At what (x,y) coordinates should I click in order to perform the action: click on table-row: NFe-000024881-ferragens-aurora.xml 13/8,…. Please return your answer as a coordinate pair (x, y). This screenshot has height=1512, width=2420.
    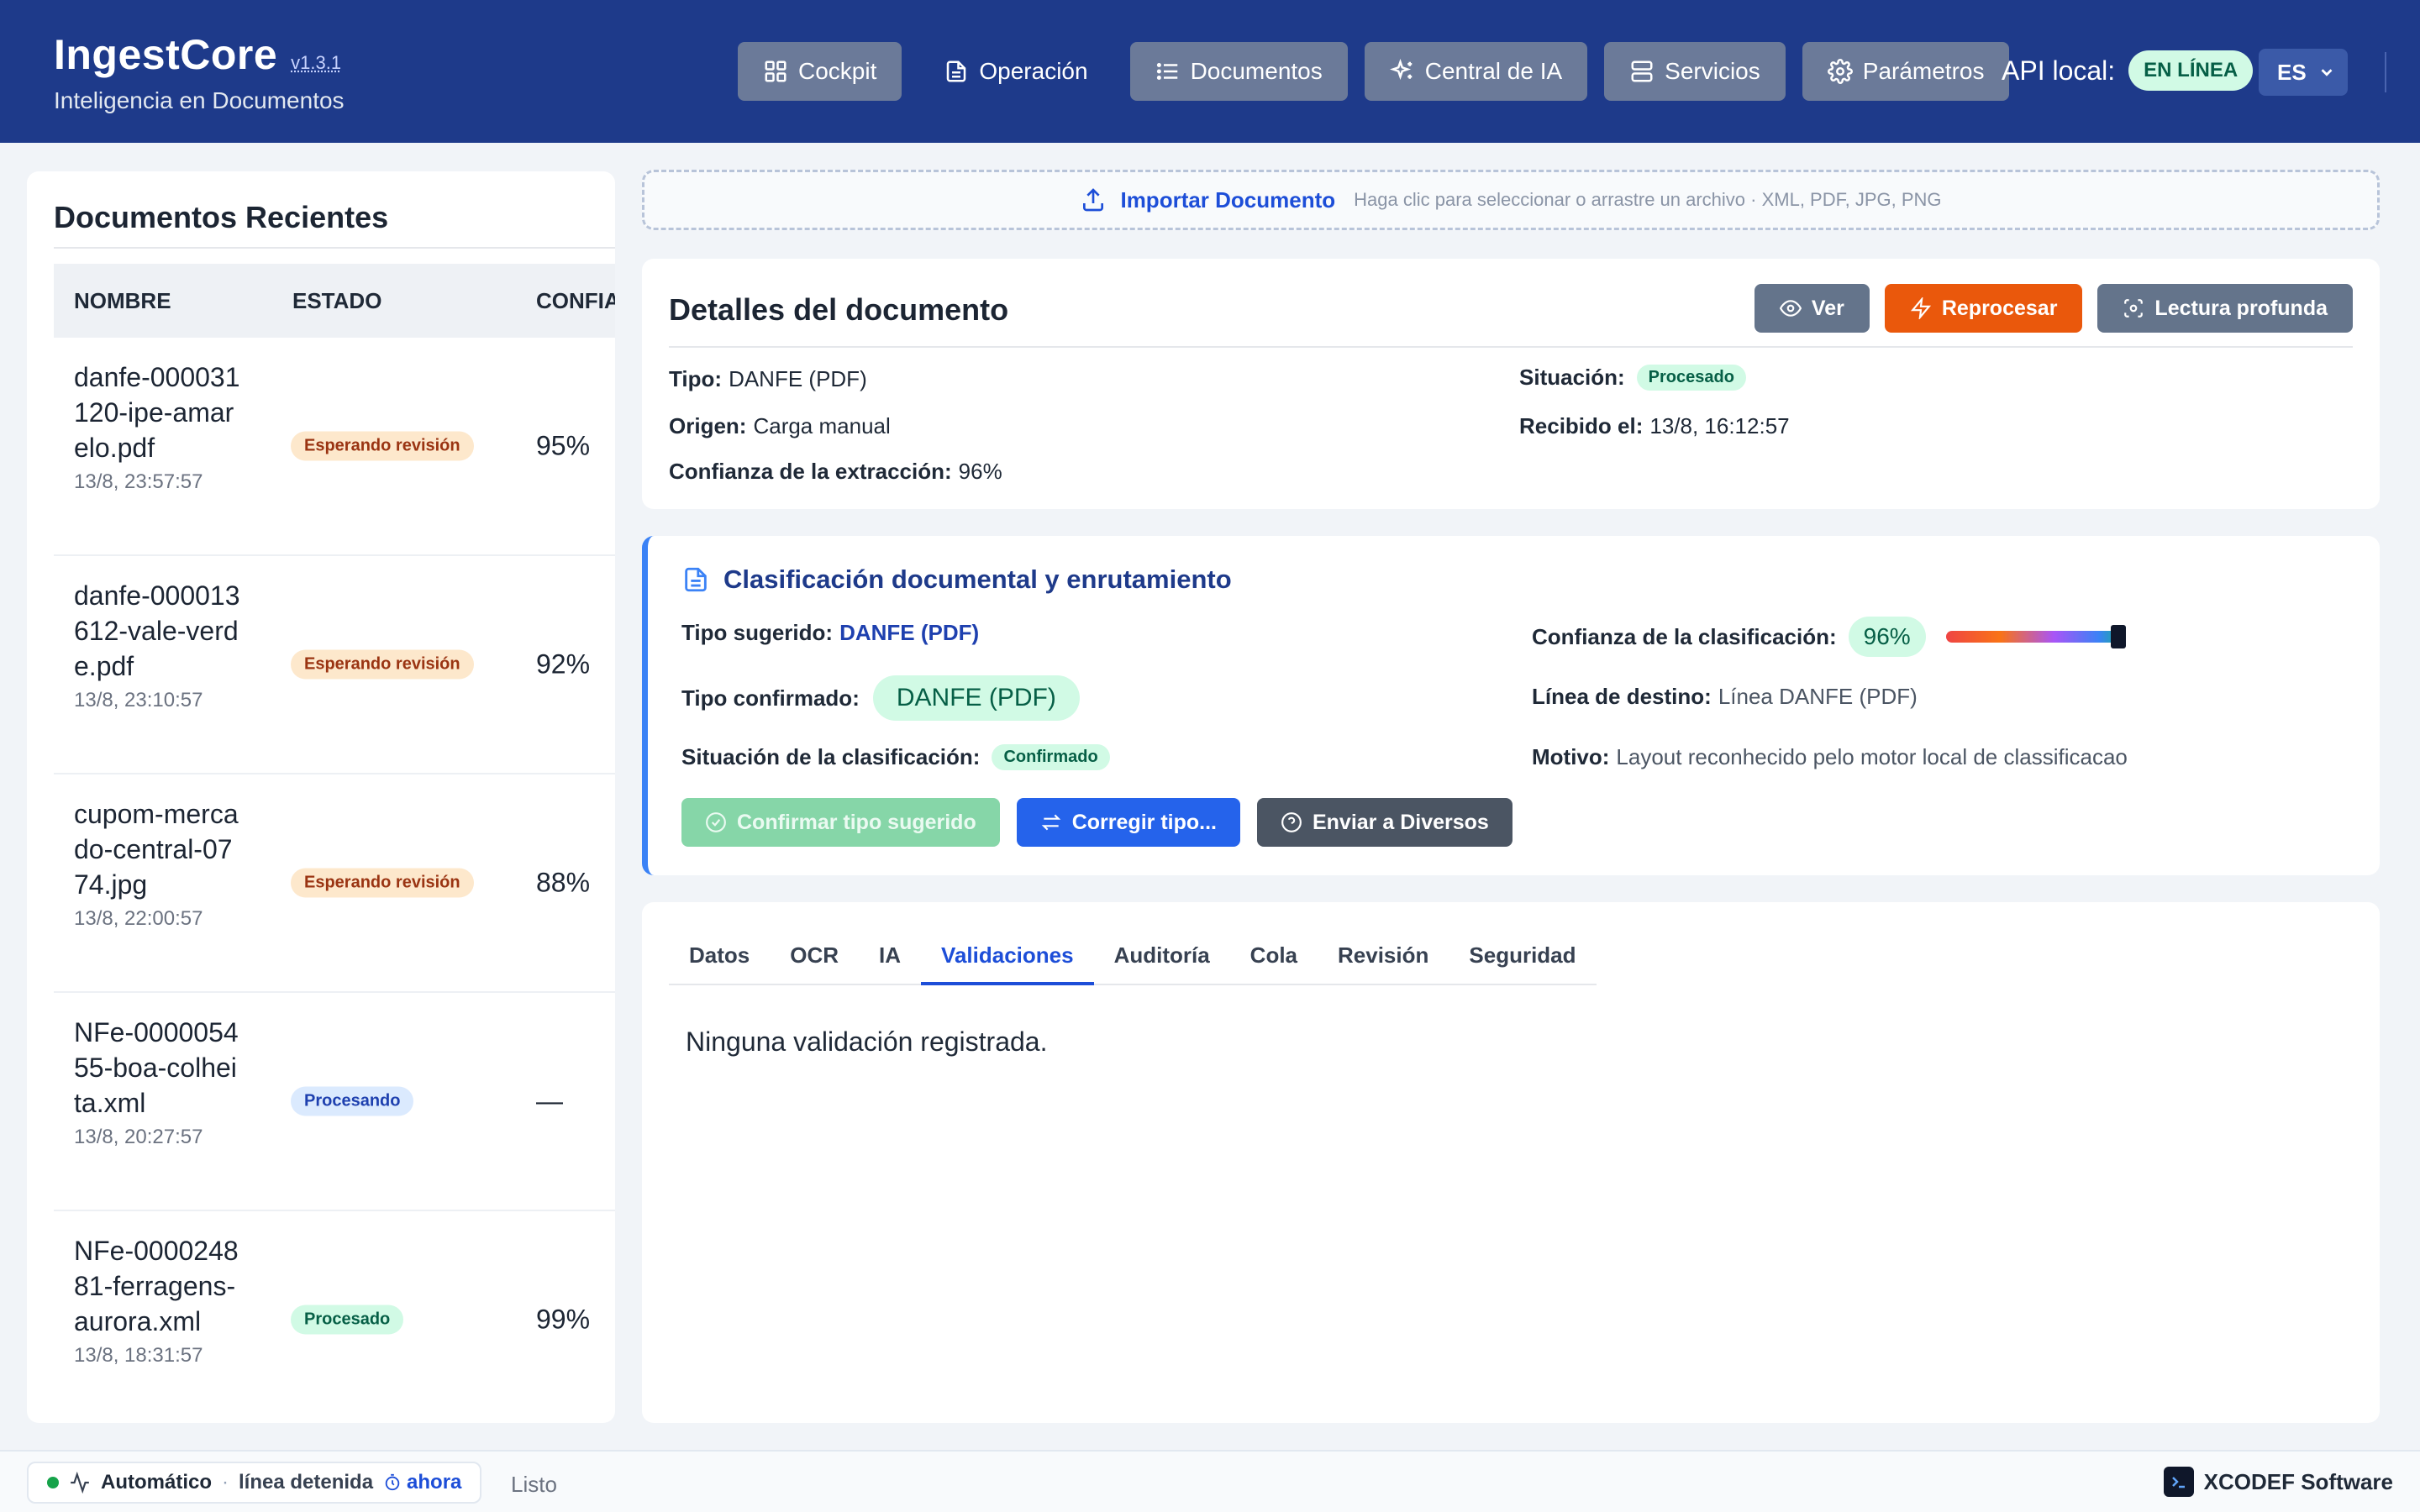
    Looking at the image, I should click on (334, 1304).